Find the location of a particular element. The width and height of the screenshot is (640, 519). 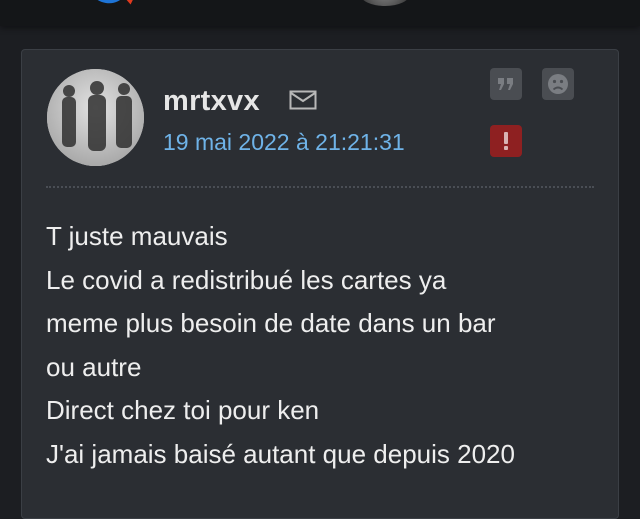

alert-button is located at coordinates (506, 141).